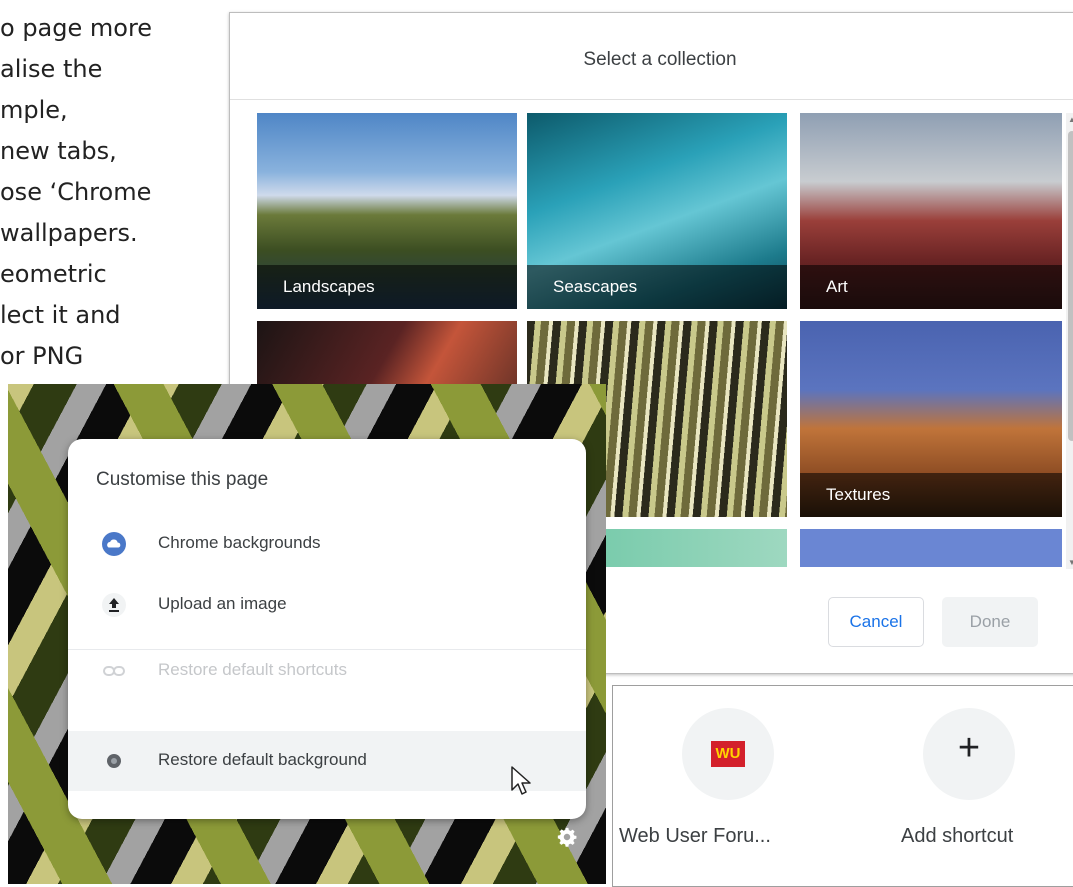 This screenshot has width=1073, height=887. I want to click on done-button: Done, so click(990, 622).